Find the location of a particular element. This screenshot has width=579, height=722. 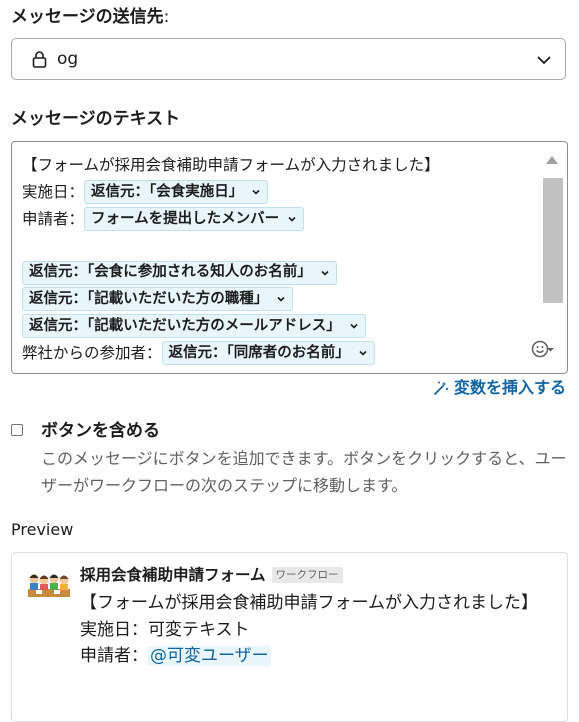

preview-sender: 採用会食補助申請フォーム ワークフロー is located at coordinates (211, 575).